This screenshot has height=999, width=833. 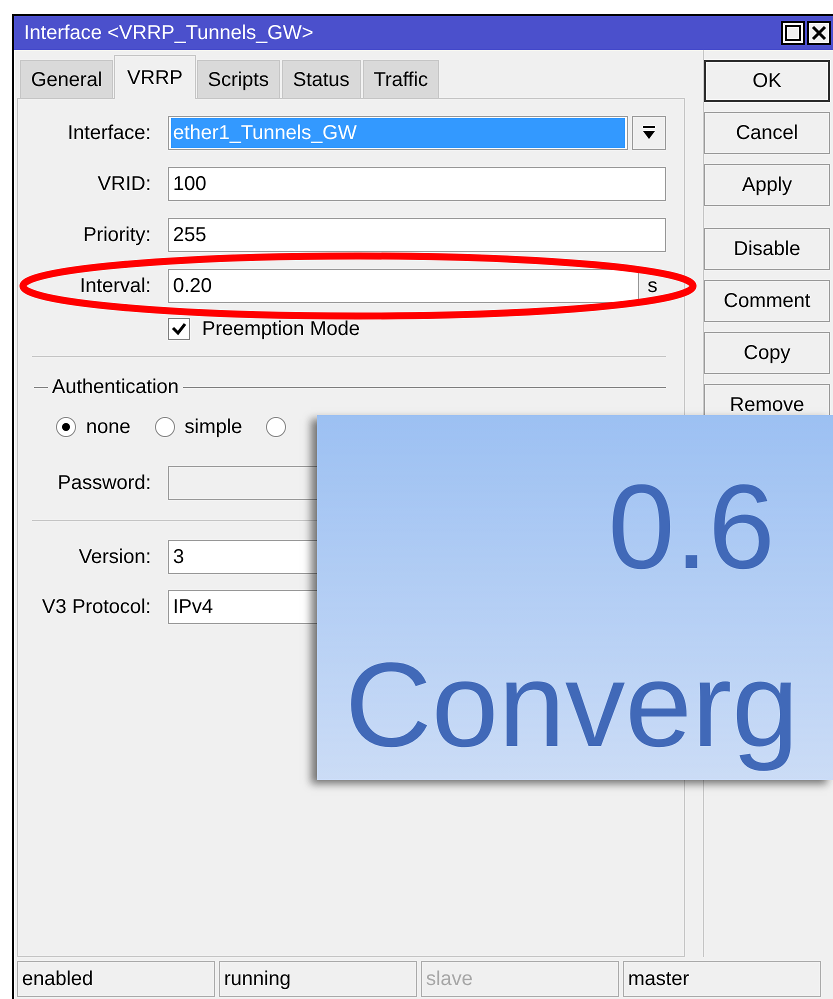 What do you see at coordinates (318, 979) in the screenshot?
I see `status-field: running` at bounding box center [318, 979].